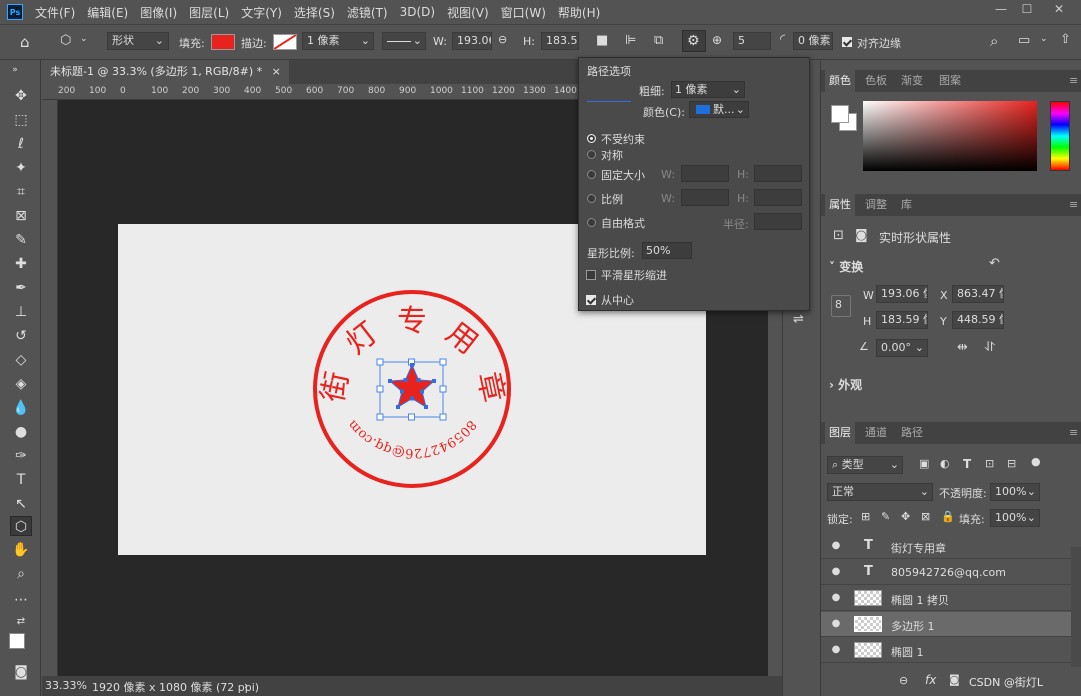  What do you see at coordinates (404, 41) in the screenshot?
I see `stroke-type-select: ⌄` at bounding box center [404, 41].